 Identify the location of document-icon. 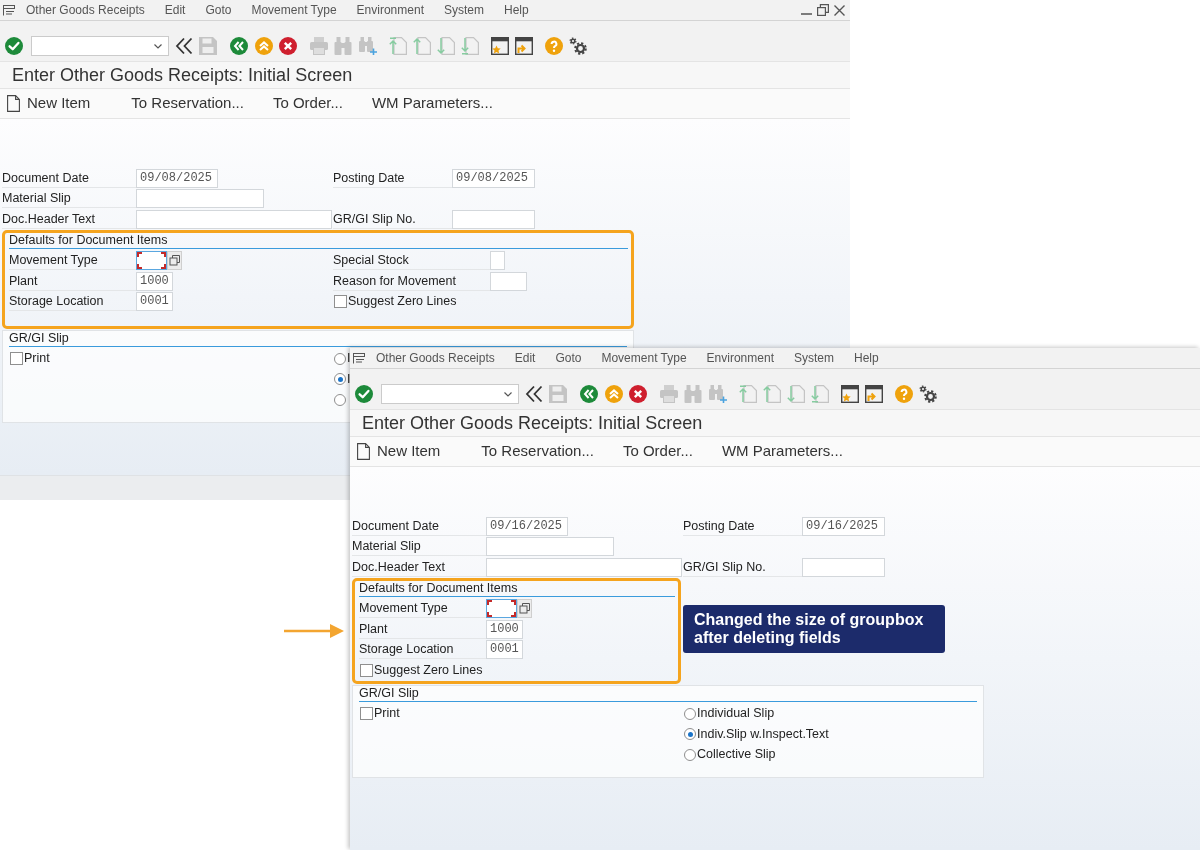
(13, 103).